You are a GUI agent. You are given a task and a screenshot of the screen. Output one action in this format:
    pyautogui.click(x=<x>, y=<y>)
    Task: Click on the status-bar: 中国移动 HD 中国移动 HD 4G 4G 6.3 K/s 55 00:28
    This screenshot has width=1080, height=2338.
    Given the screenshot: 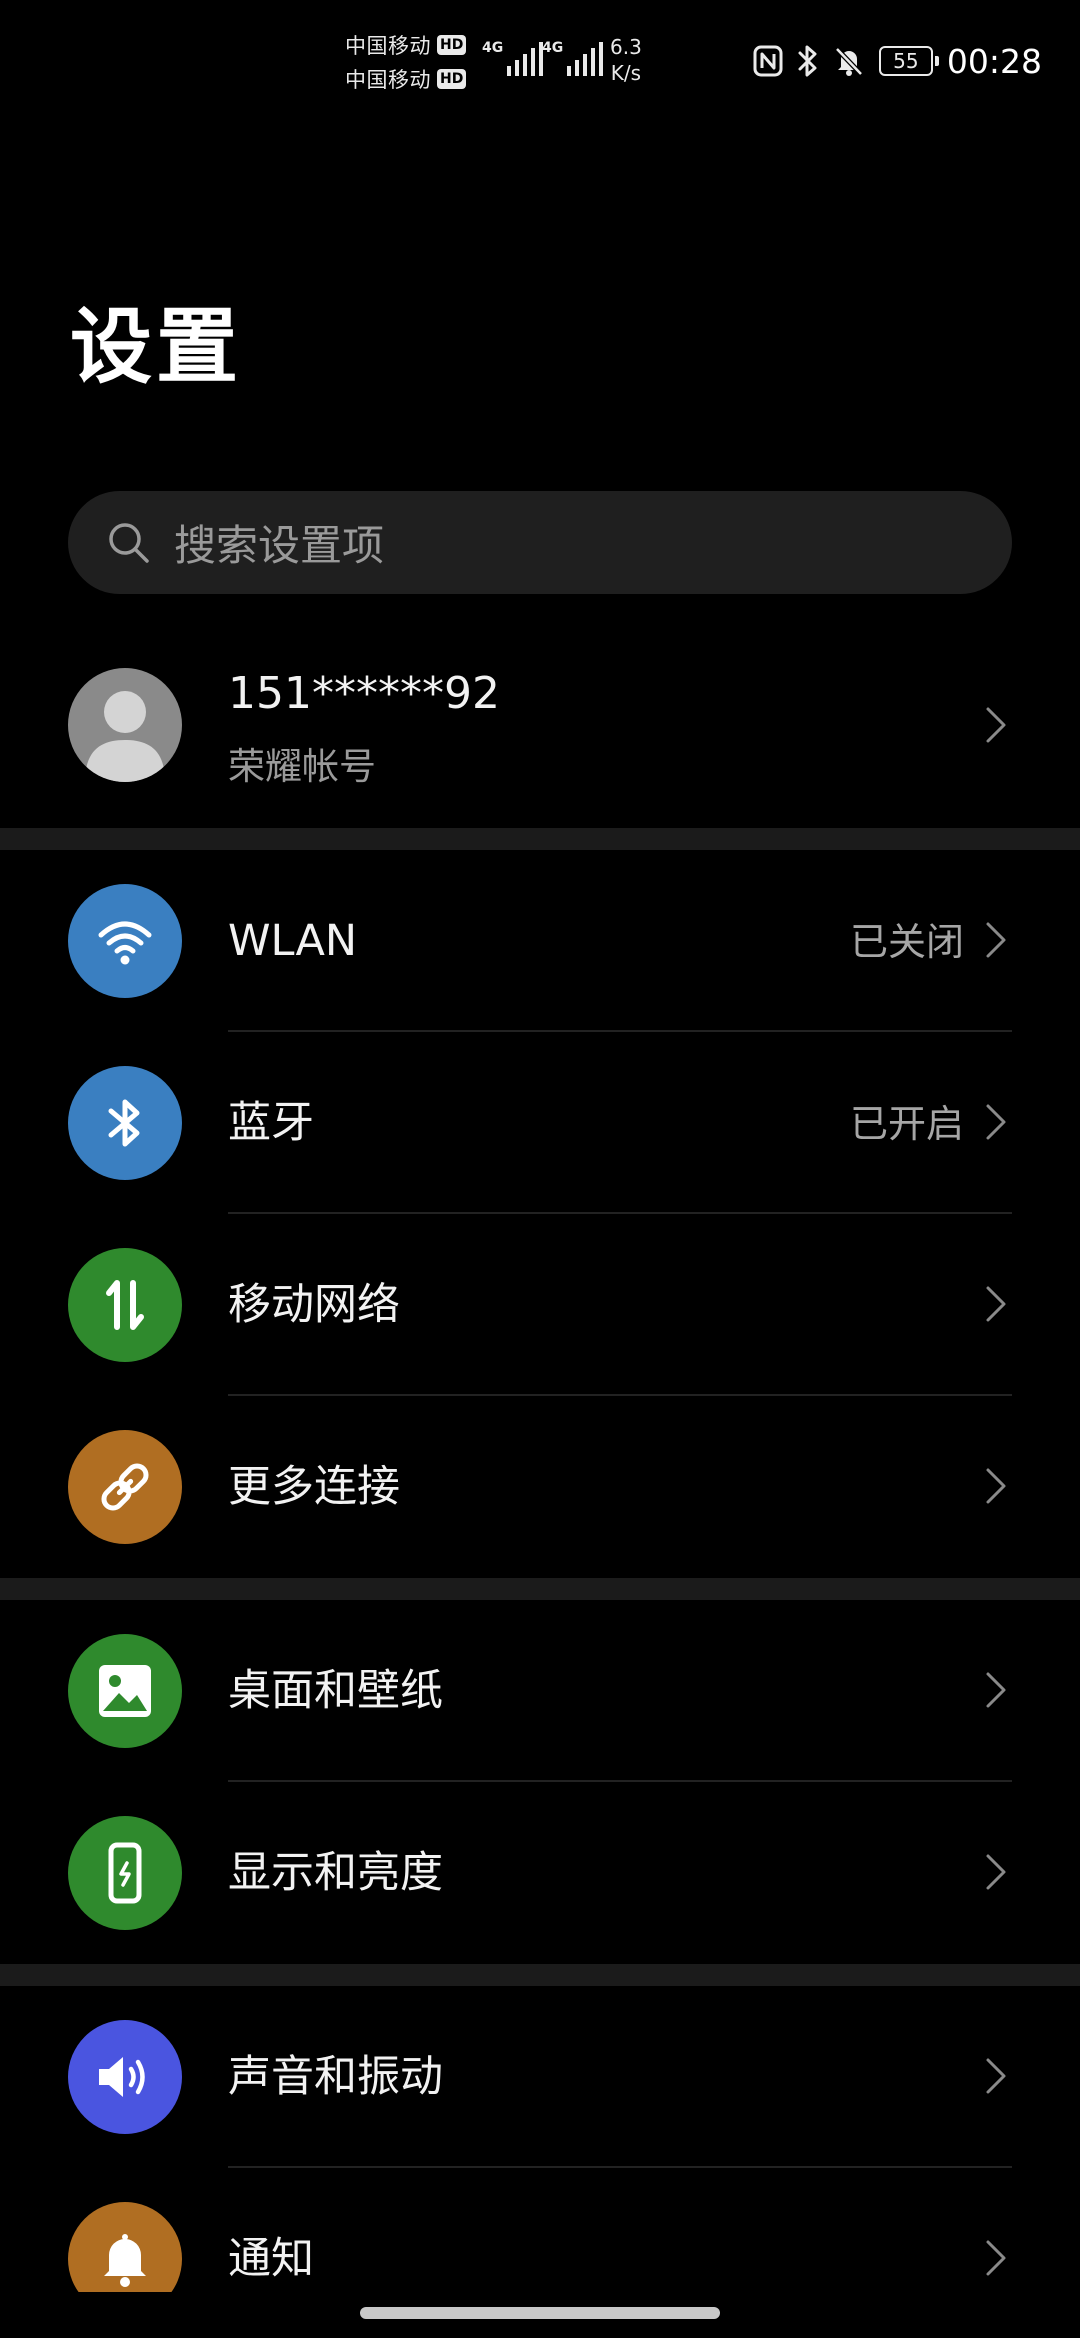 What is the action you would take?
    pyautogui.click(x=540, y=60)
    